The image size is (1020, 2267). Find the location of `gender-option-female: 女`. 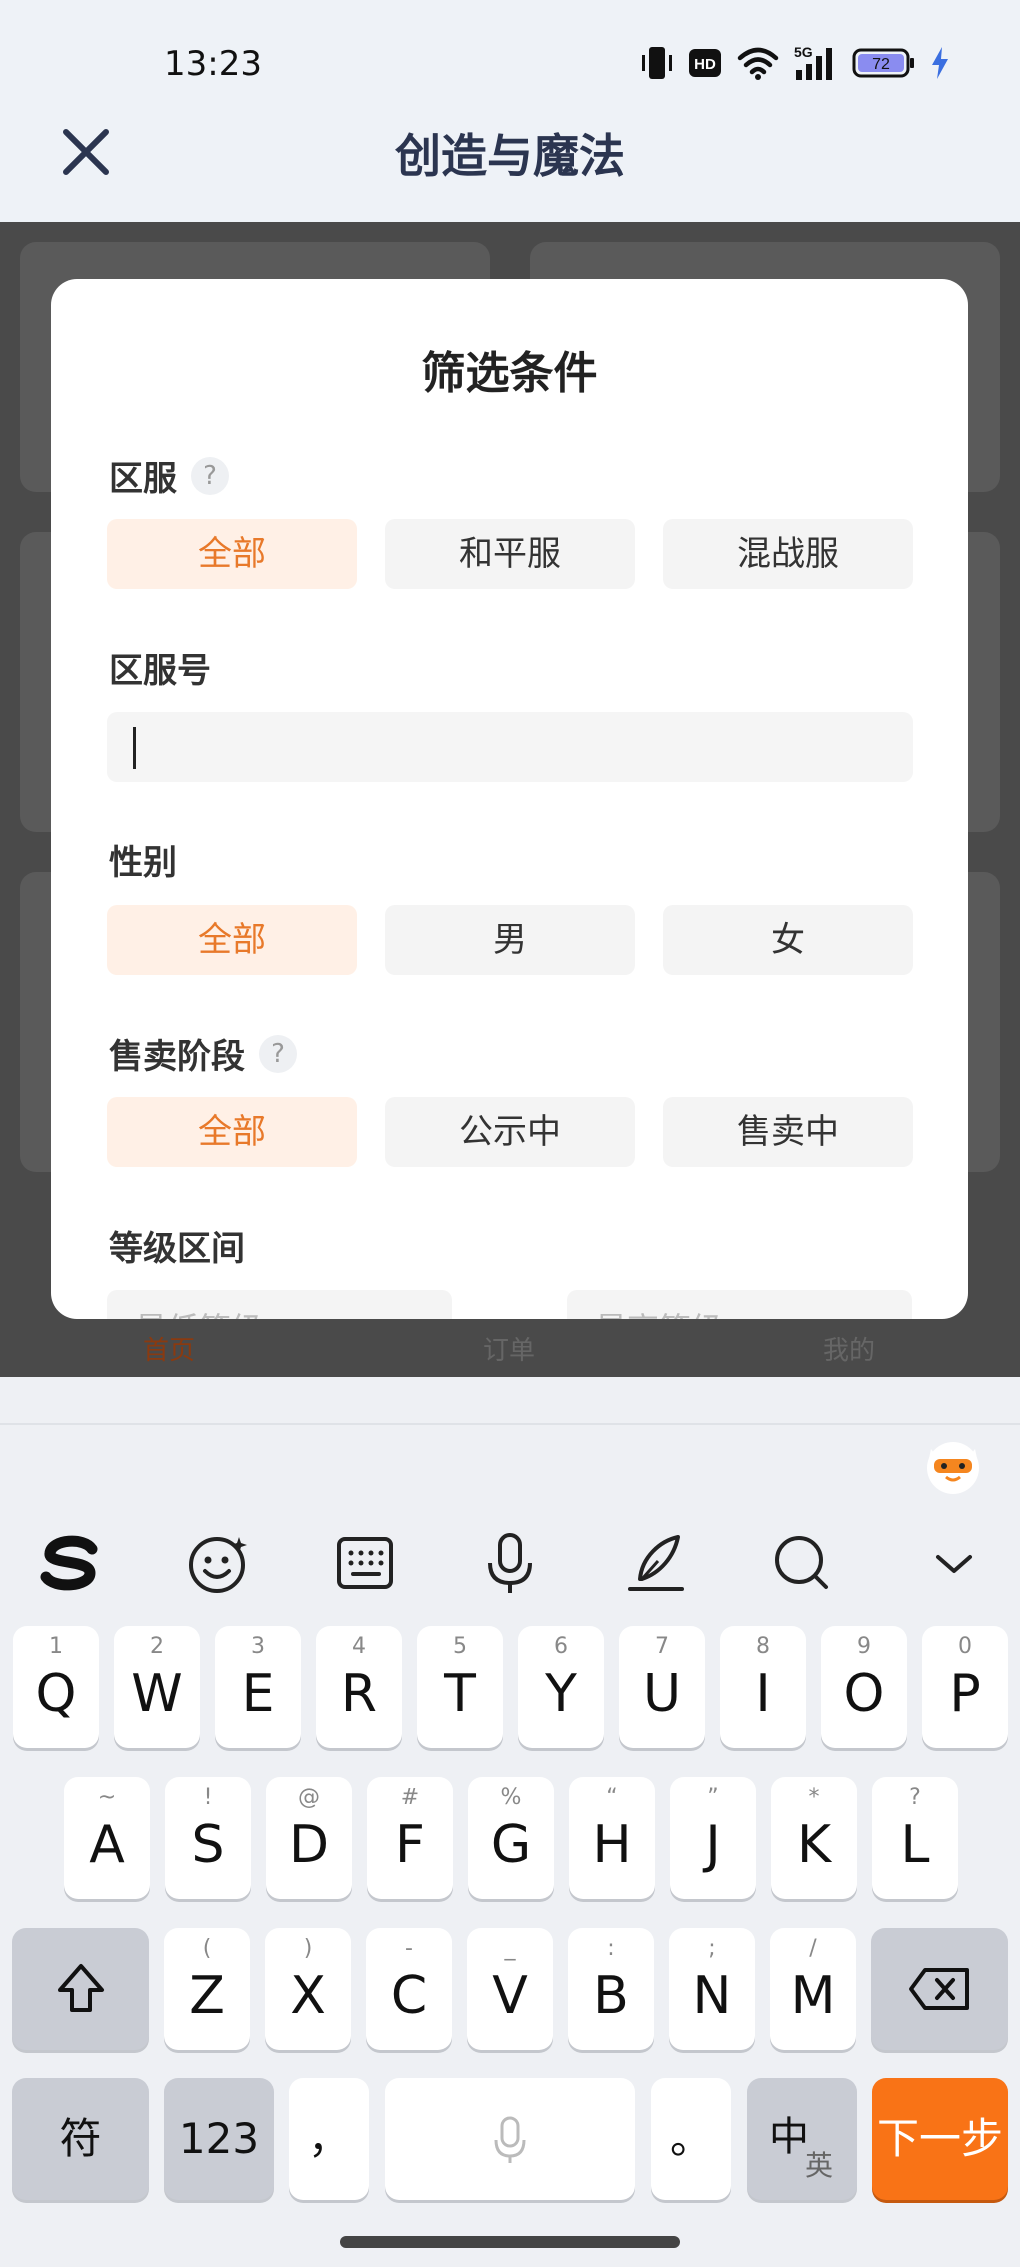

gender-option-female: 女 is located at coordinates (788, 940).